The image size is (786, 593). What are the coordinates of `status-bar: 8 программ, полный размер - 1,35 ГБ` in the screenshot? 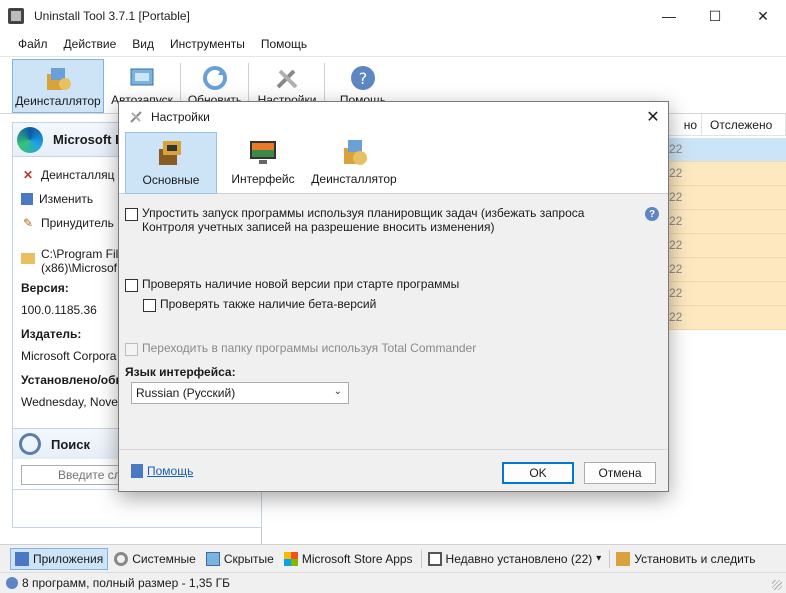 It's located at (393, 582).